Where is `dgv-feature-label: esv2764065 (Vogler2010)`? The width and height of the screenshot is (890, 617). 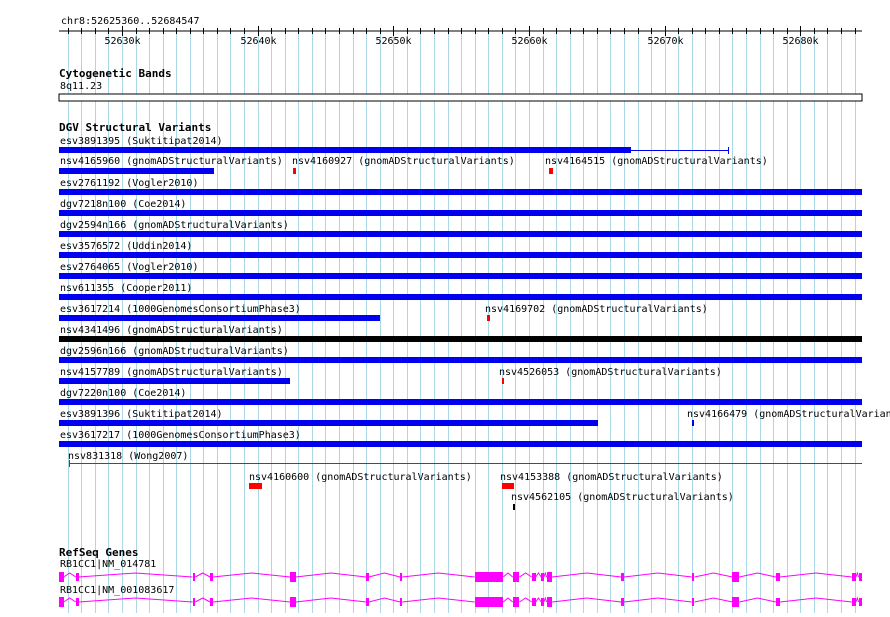
dgv-feature-label: esv2764065 (Vogler2010) is located at coordinates (129, 267).